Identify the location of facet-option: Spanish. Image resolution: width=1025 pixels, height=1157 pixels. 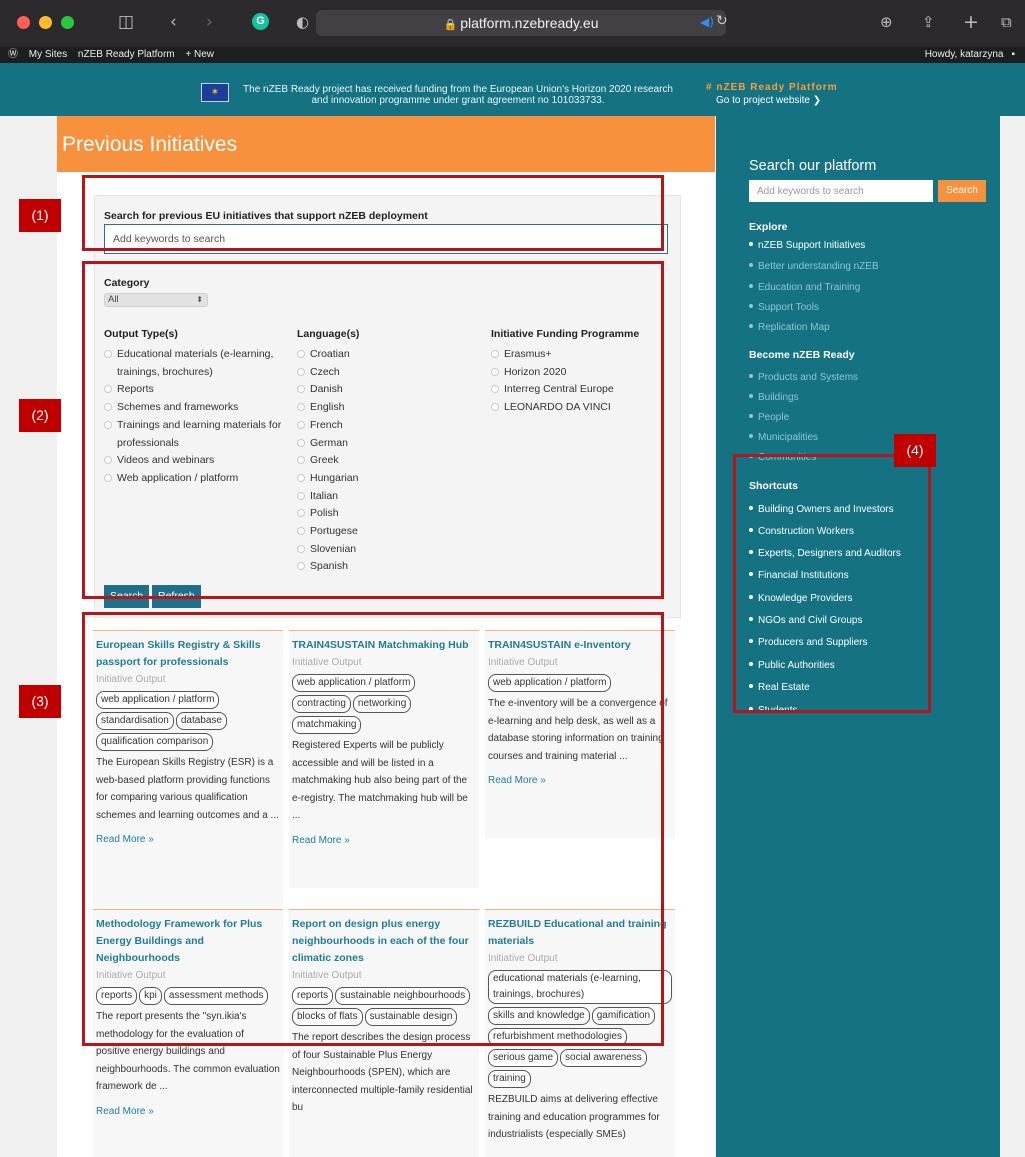
(391, 567).